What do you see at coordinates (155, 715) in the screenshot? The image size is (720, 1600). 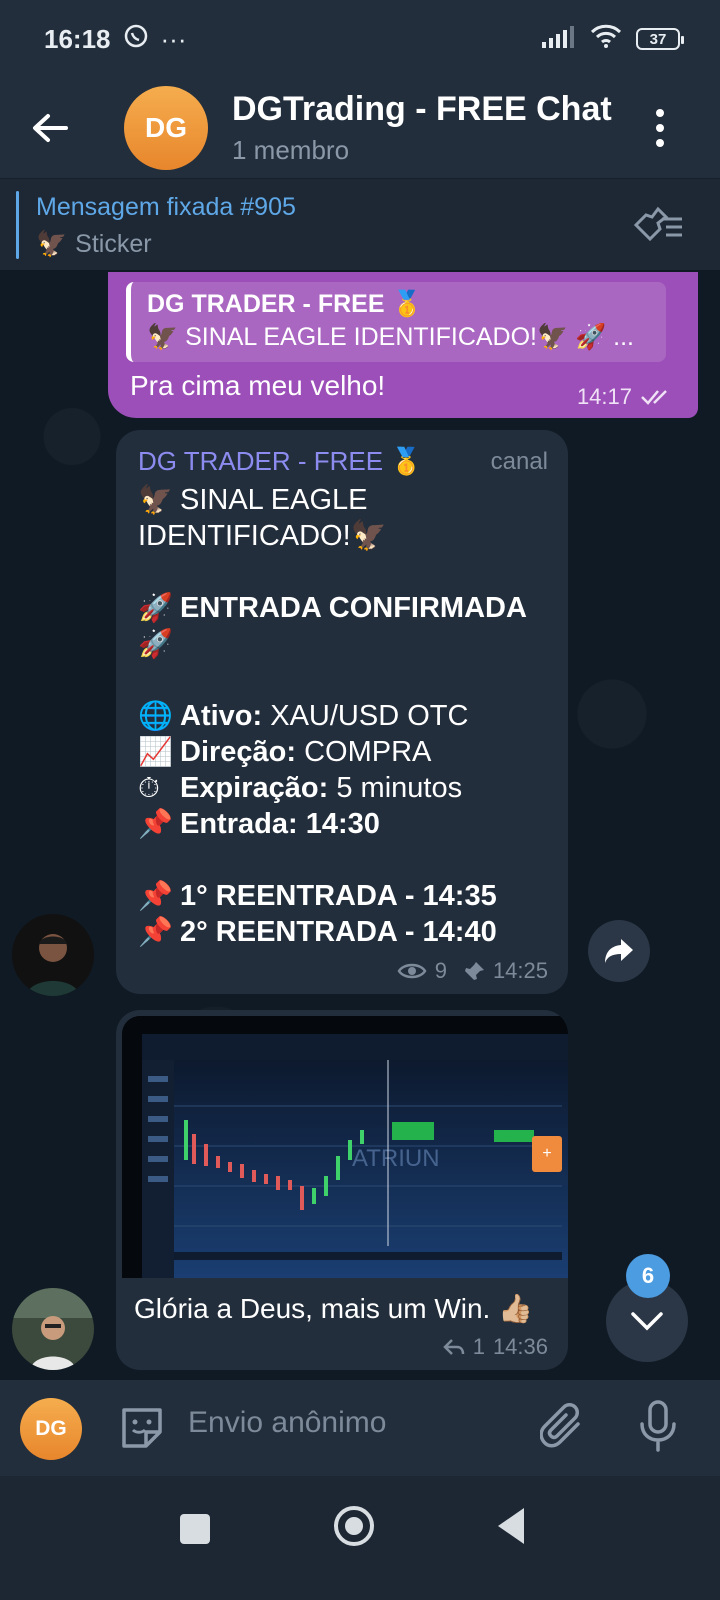 I see `globe-icon: 🌐` at bounding box center [155, 715].